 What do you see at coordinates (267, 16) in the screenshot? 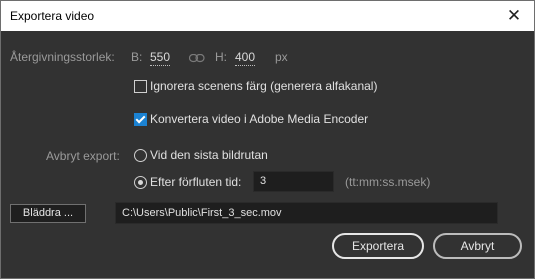
I see `title-bar: Exportera video ✕` at bounding box center [267, 16].